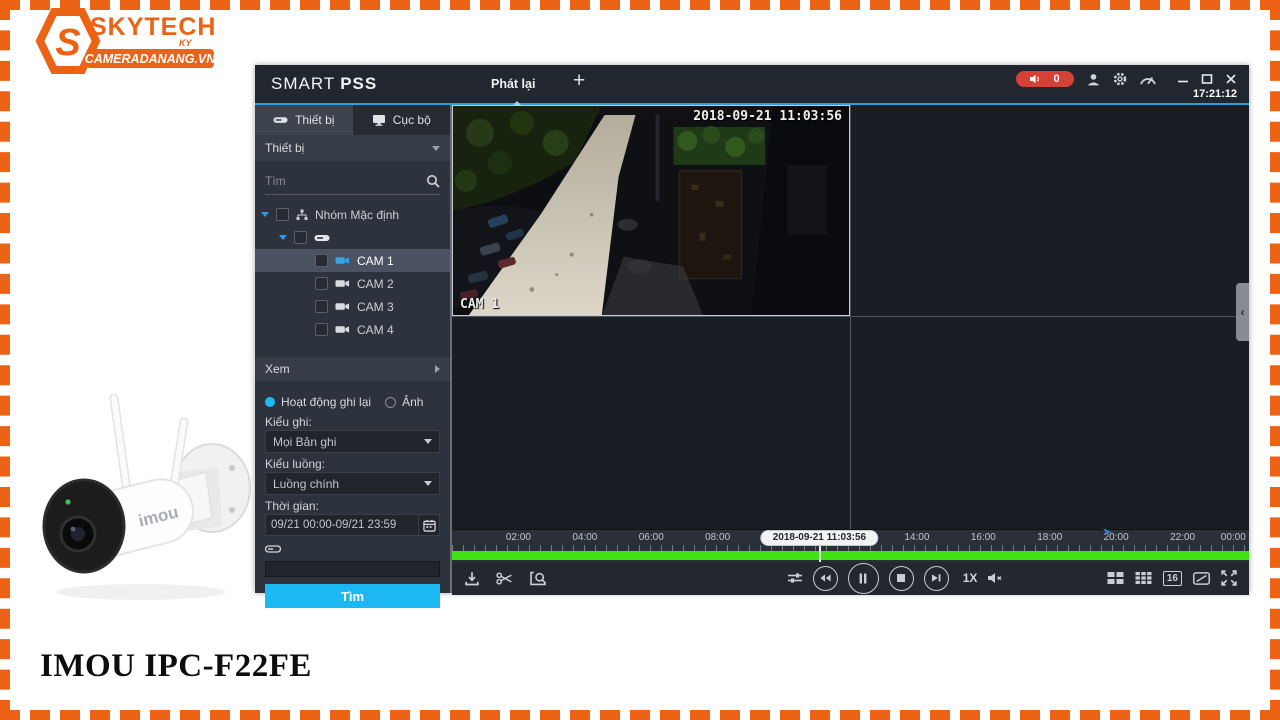  What do you see at coordinates (428, 441) in the screenshot?
I see `chevron-down-icon` at bounding box center [428, 441].